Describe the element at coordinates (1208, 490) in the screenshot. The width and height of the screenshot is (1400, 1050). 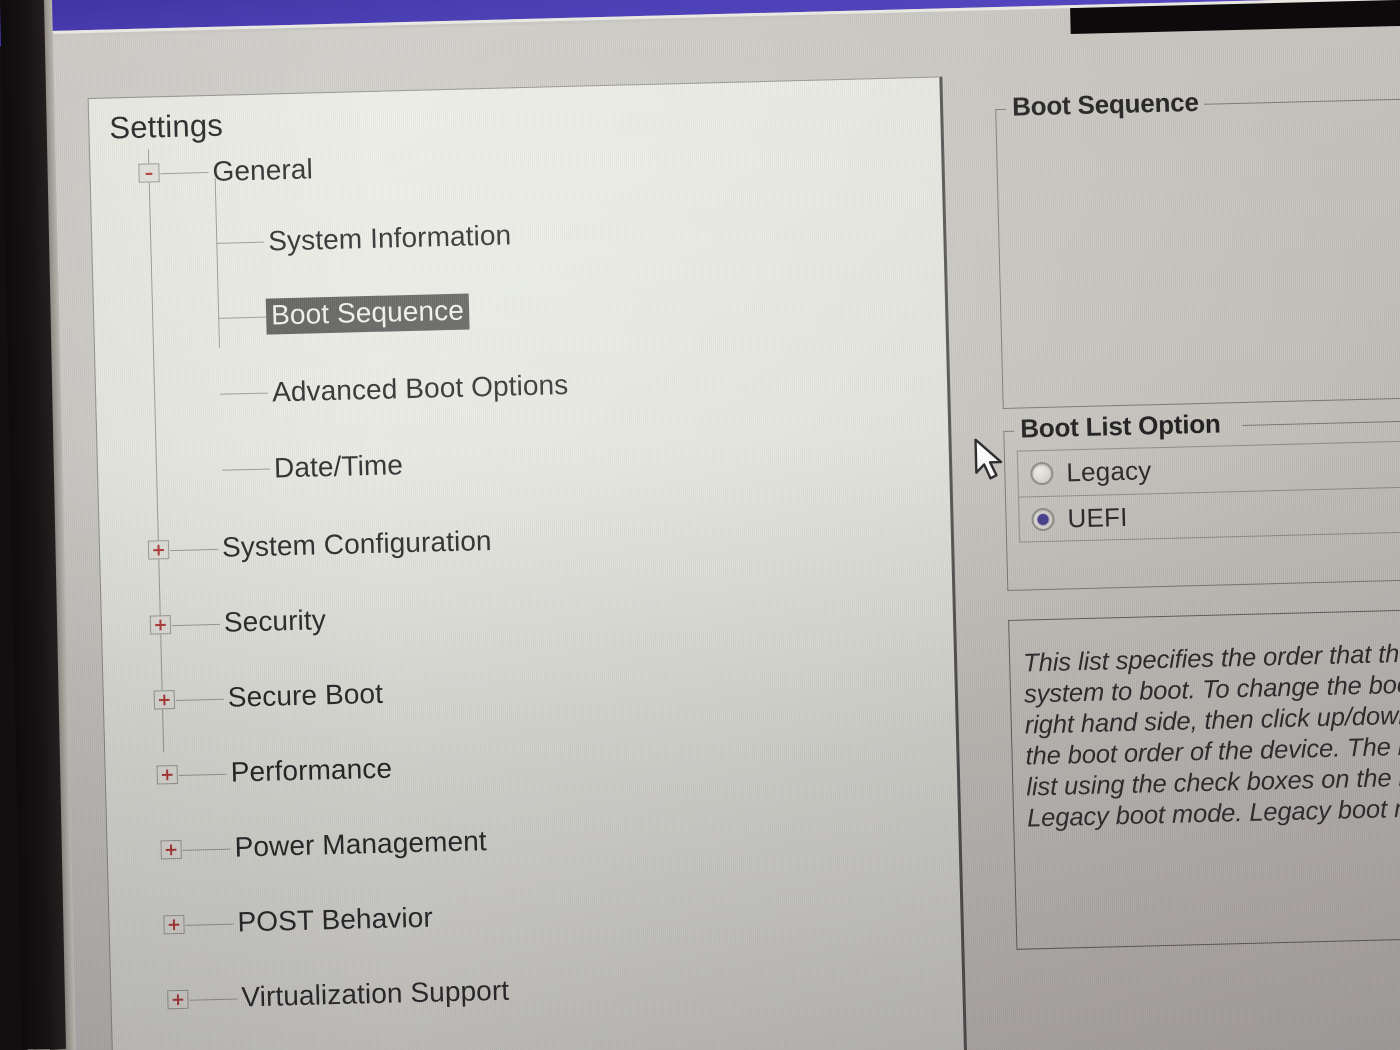
I see `boot-list-option-radio-group: Legacy UEFI` at that location.